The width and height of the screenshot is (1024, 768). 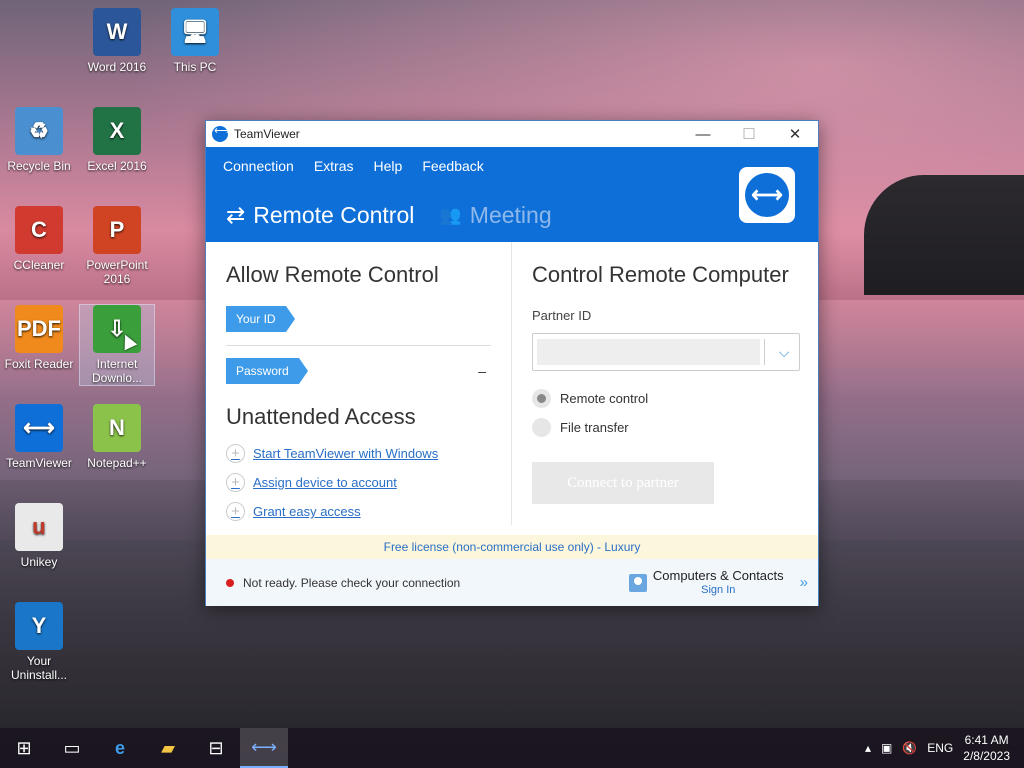 I want to click on tab-meeting: 👥 Meeting, so click(x=495, y=215).